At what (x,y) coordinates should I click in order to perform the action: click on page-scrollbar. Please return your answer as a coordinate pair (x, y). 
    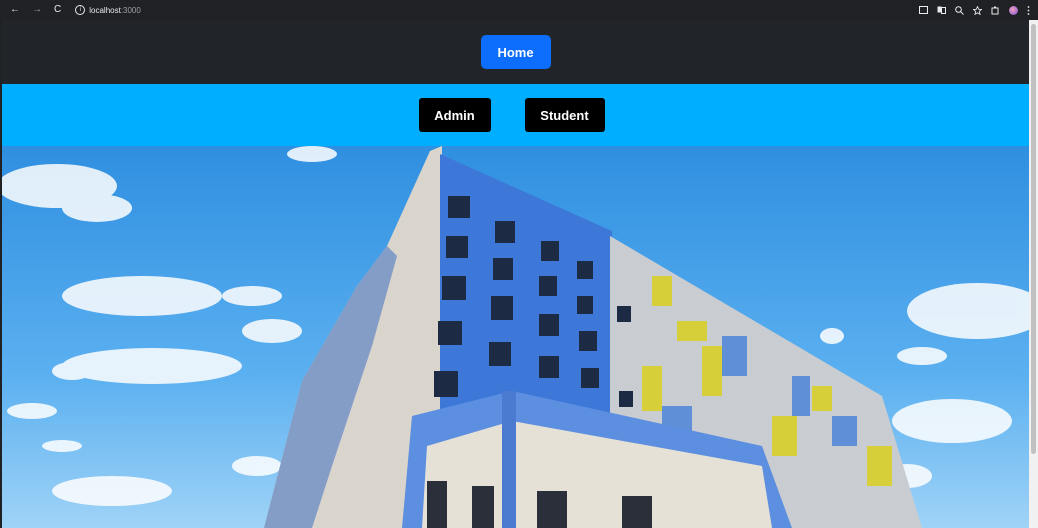
    Looking at the image, I should click on (1033, 274).